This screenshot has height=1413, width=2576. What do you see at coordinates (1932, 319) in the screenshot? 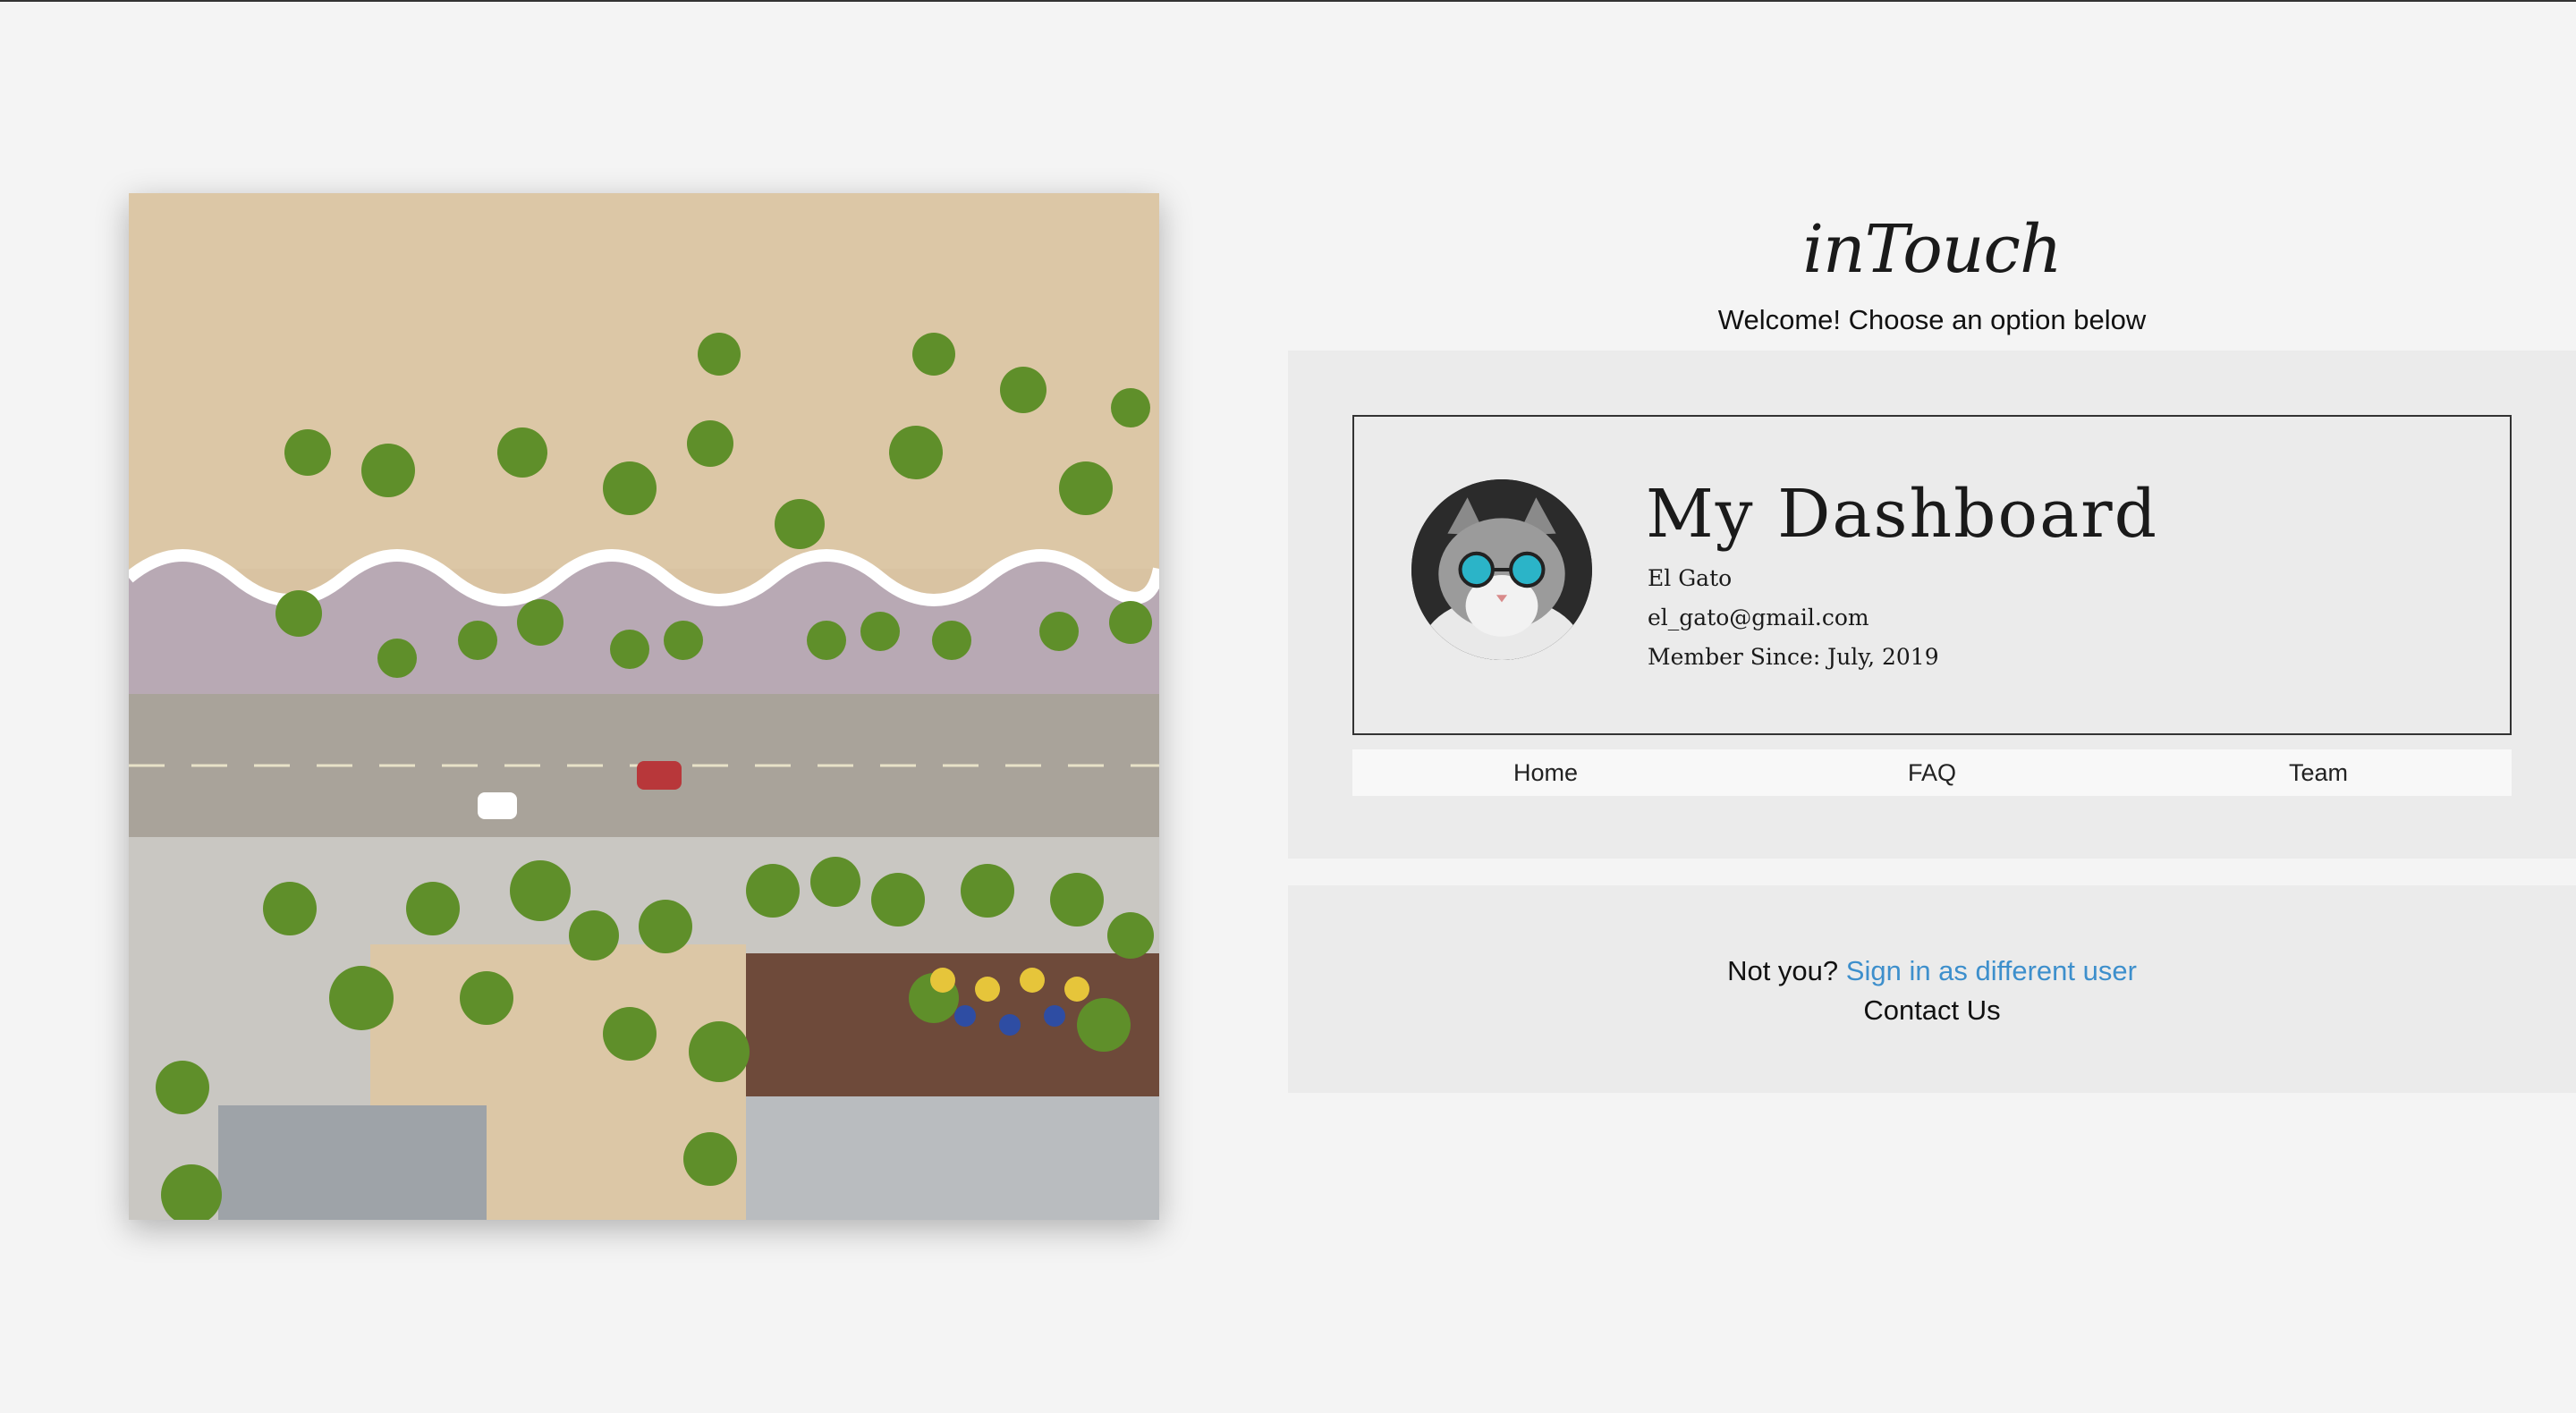
I see `welcome-text: Welcome! Choose an option below` at bounding box center [1932, 319].